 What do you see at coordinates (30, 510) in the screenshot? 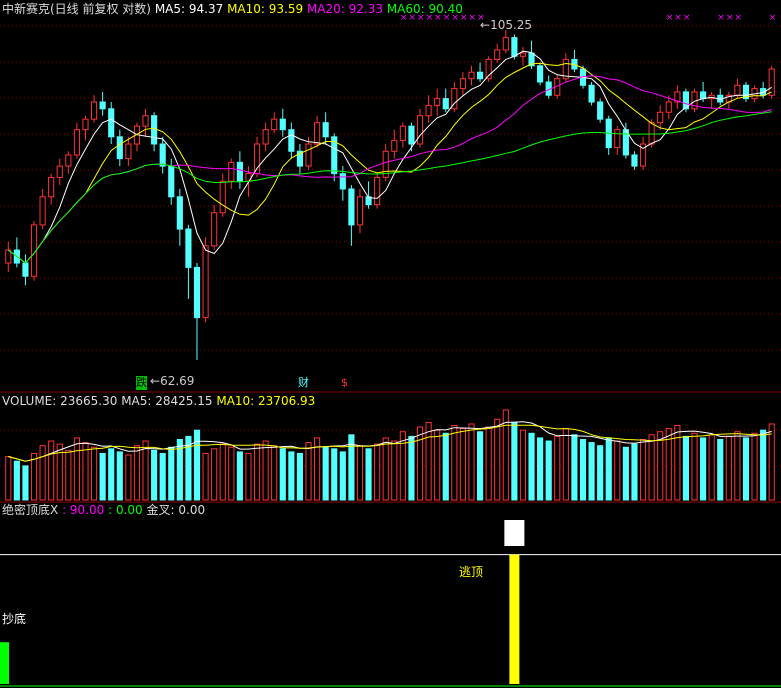
I see `indicator-name: 绝密顶底X` at bounding box center [30, 510].